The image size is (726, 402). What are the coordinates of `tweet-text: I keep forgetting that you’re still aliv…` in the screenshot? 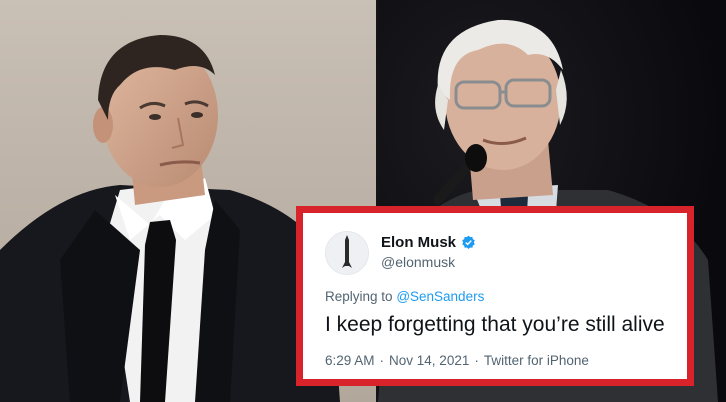 It's located at (495, 324).